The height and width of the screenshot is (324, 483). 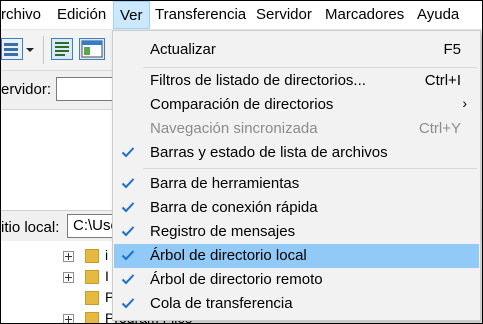 What do you see at coordinates (269, 152) in the screenshot?
I see `menu-item-label: Barras y estado de lista de archivos` at bounding box center [269, 152].